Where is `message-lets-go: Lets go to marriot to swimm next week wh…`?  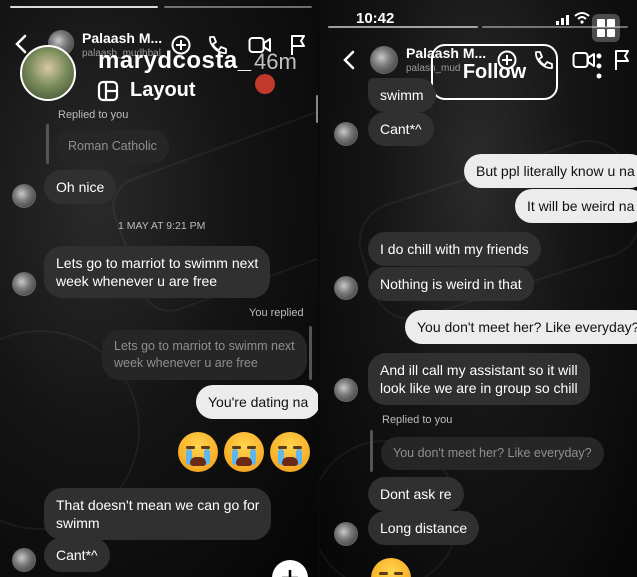 message-lets-go: Lets go to marriot to swimm next week wh… is located at coordinates (157, 272).